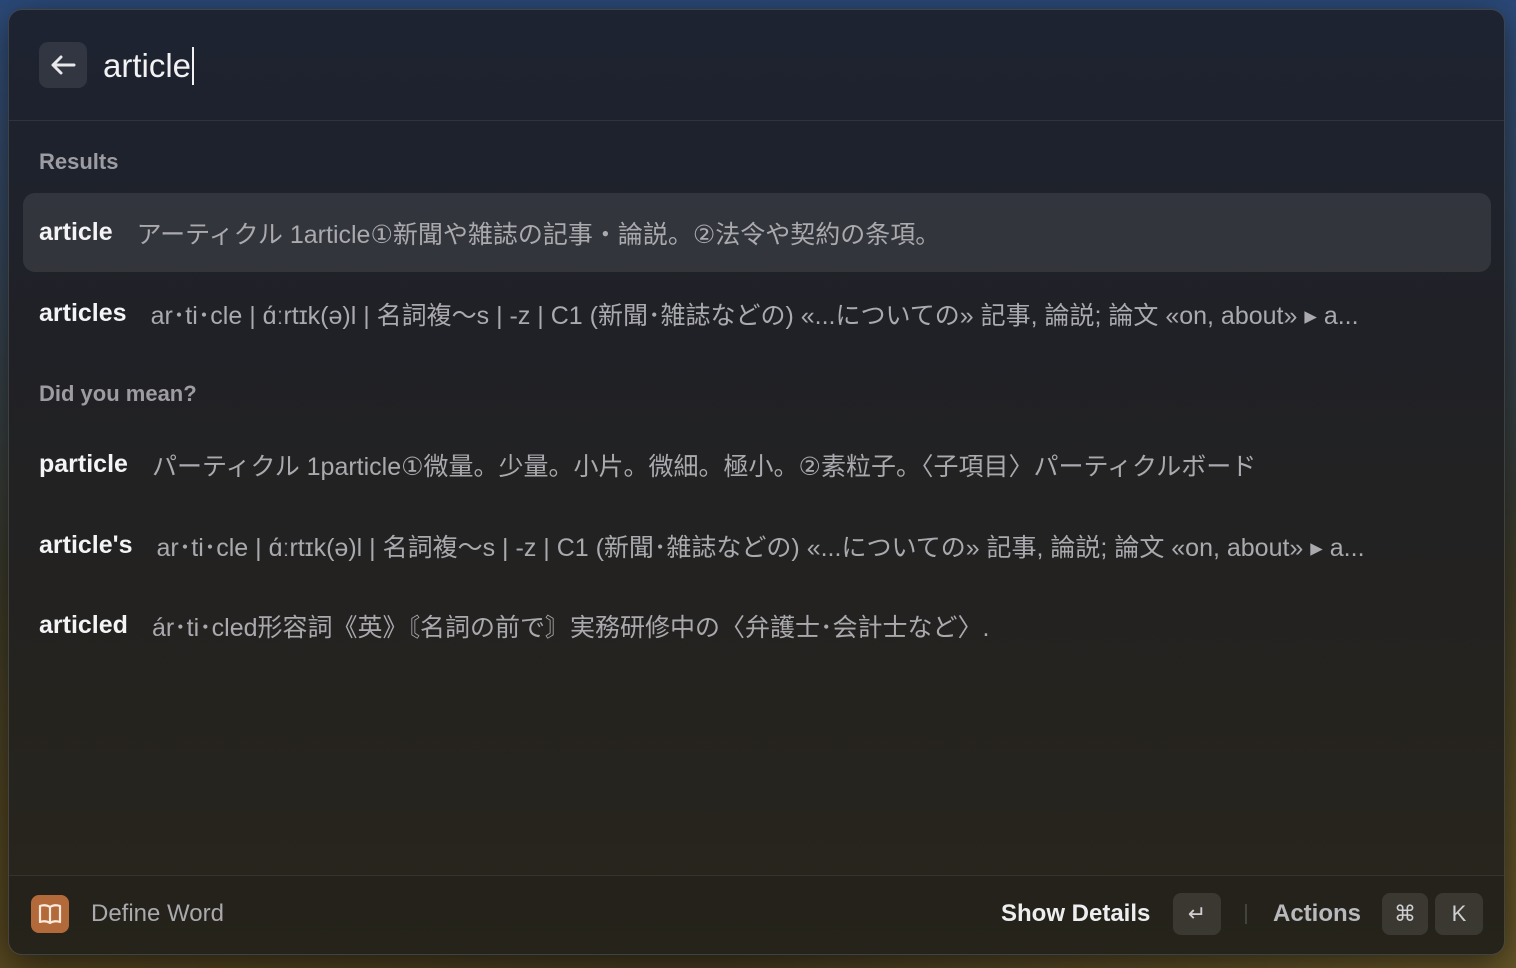 Image resolution: width=1516 pixels, height=968 pixels. What do you see at coordinates (50, 914) in the screenshot?
I see `book-icon` at bounding box center [50, 914].